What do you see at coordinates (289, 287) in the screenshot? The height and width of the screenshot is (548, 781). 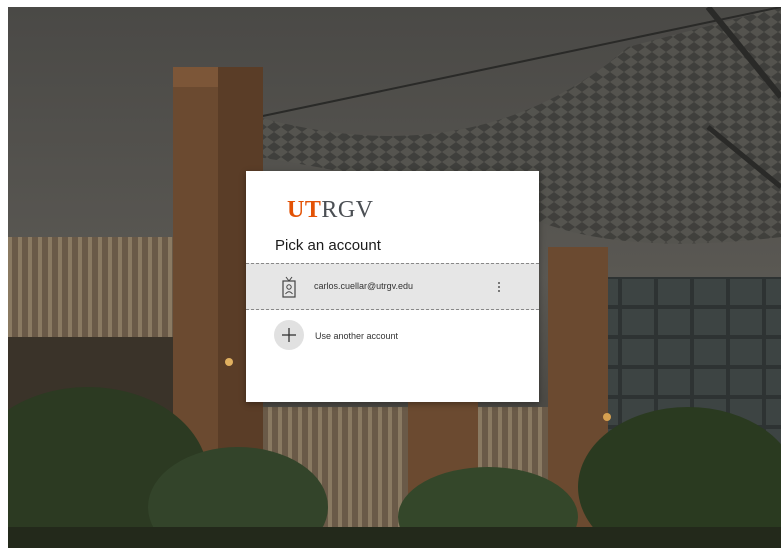 I see `badge-icon` at bounding box center [289, 287].